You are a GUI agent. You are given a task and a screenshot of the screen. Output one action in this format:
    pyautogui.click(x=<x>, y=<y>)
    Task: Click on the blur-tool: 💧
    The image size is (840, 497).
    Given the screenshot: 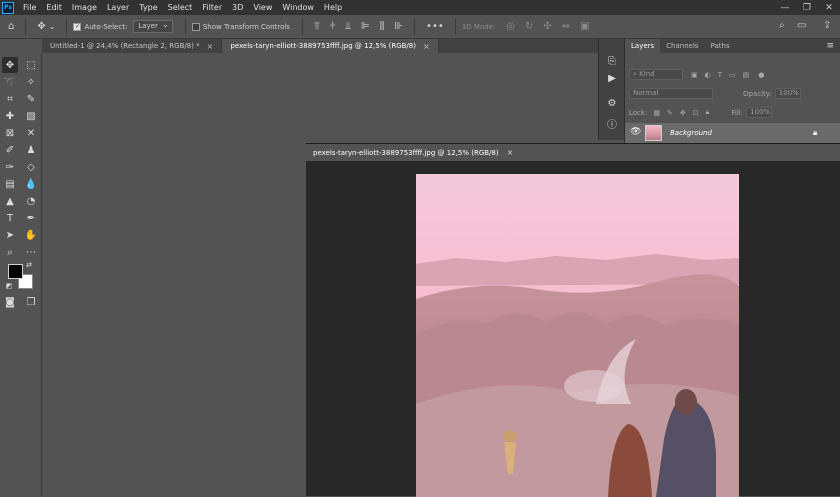 What is the action you would take?
    pyautogui.click(x=31, y=184)
    